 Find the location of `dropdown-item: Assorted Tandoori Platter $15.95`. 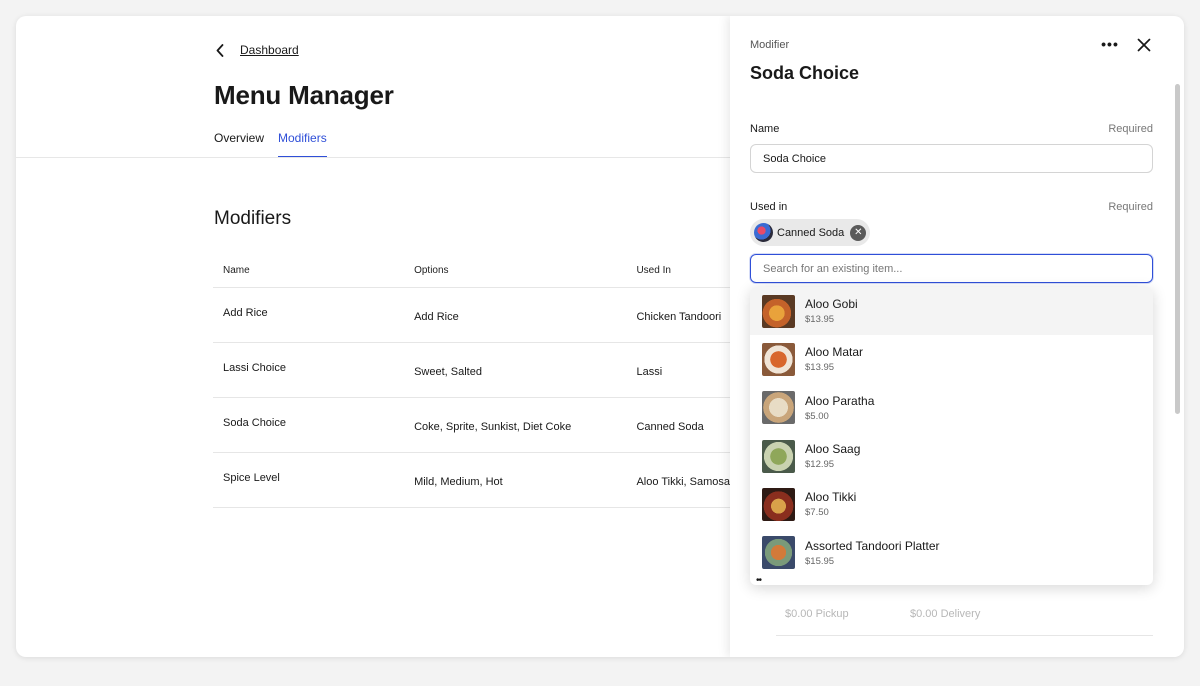

dropdown-item: Assorted Tandoori Platter $15.95 is located at coordinates (951, 552).